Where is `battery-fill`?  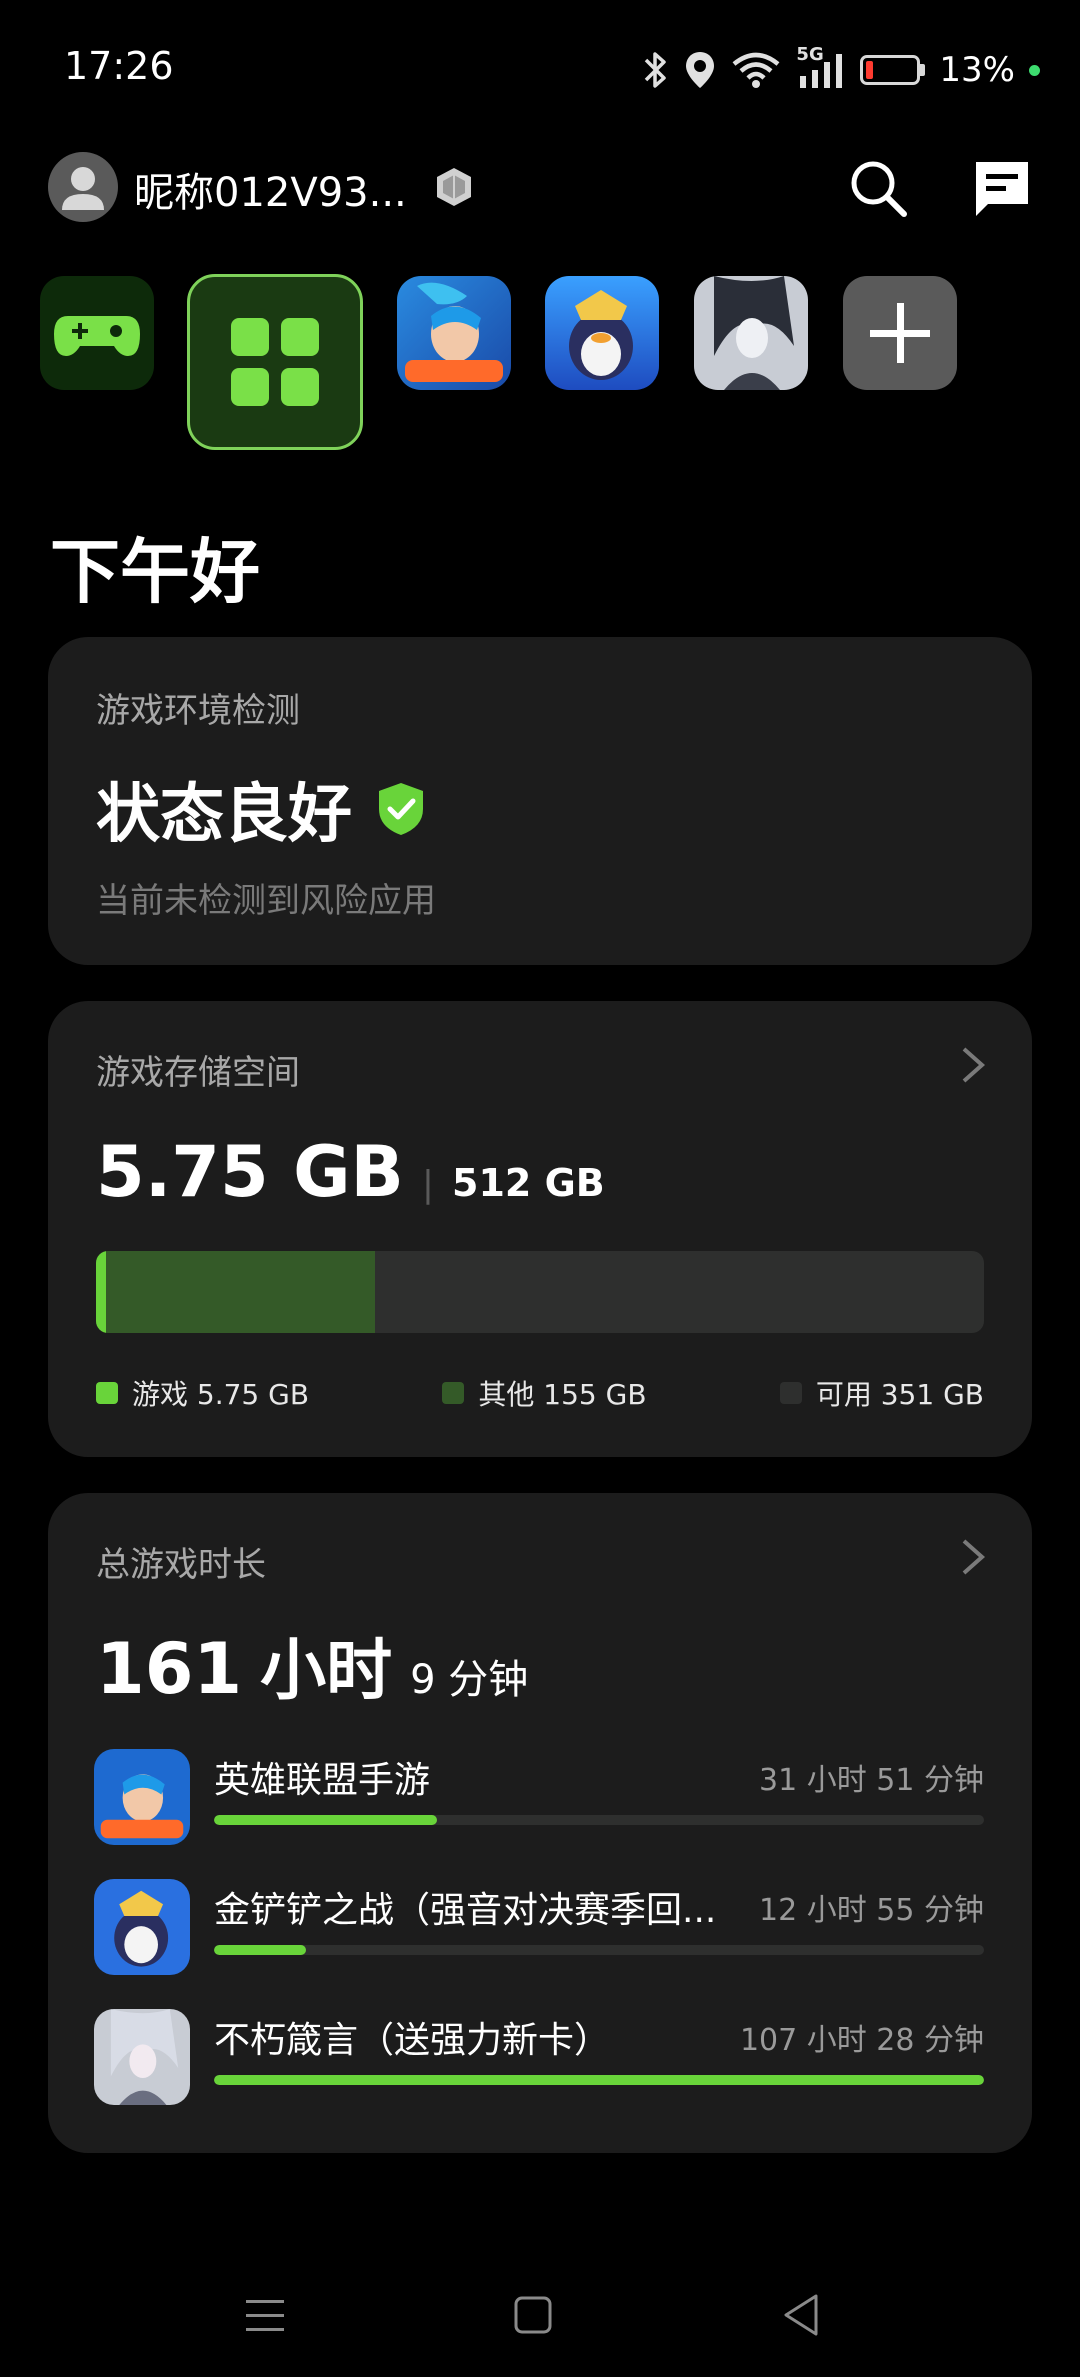
battery-fill is located at coordinates (869, 70).